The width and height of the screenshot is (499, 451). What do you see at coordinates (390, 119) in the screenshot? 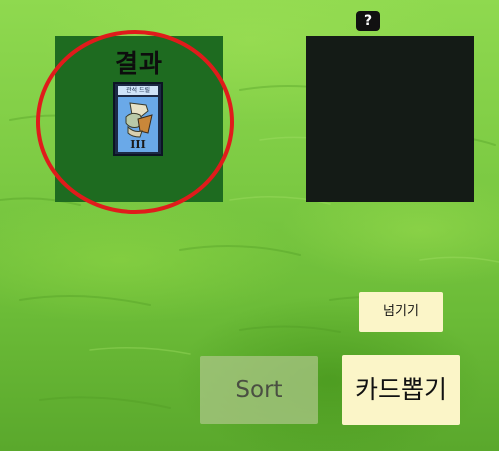
I see `mystery-card-slot` at bounding box center [390, 119].